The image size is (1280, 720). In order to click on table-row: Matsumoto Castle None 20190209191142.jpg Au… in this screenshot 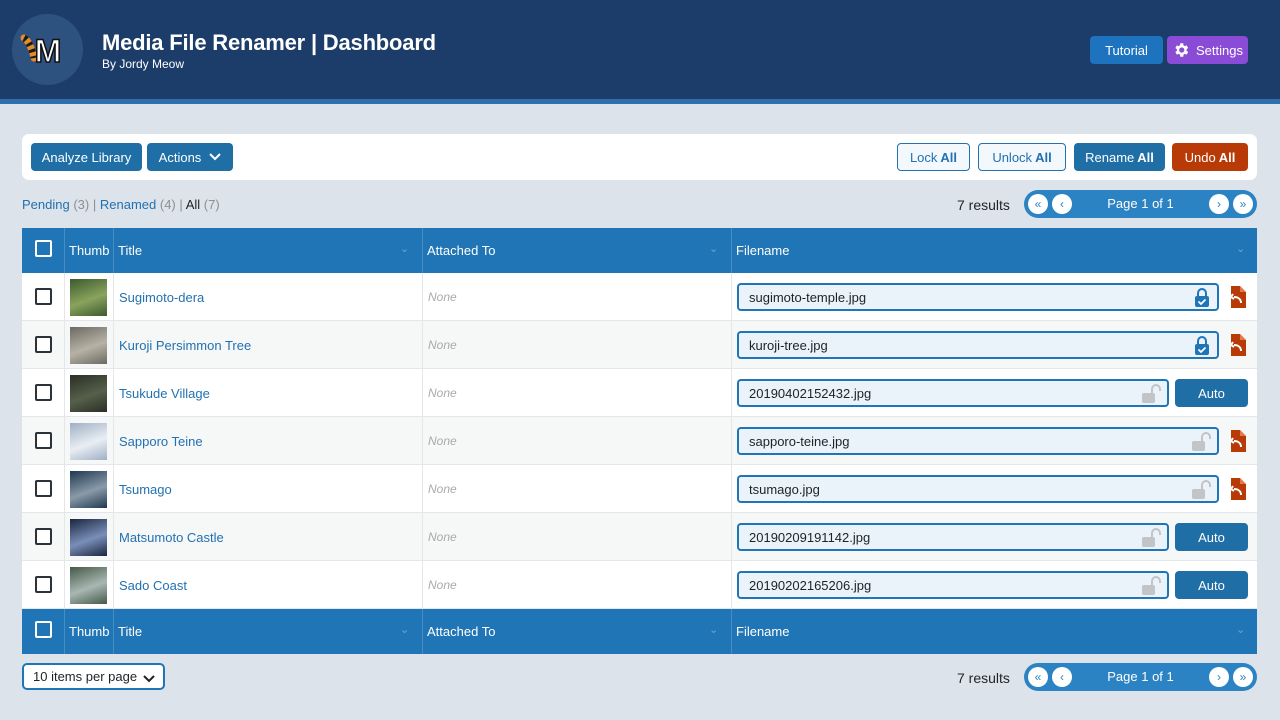, I will do `click(639, 537)`.